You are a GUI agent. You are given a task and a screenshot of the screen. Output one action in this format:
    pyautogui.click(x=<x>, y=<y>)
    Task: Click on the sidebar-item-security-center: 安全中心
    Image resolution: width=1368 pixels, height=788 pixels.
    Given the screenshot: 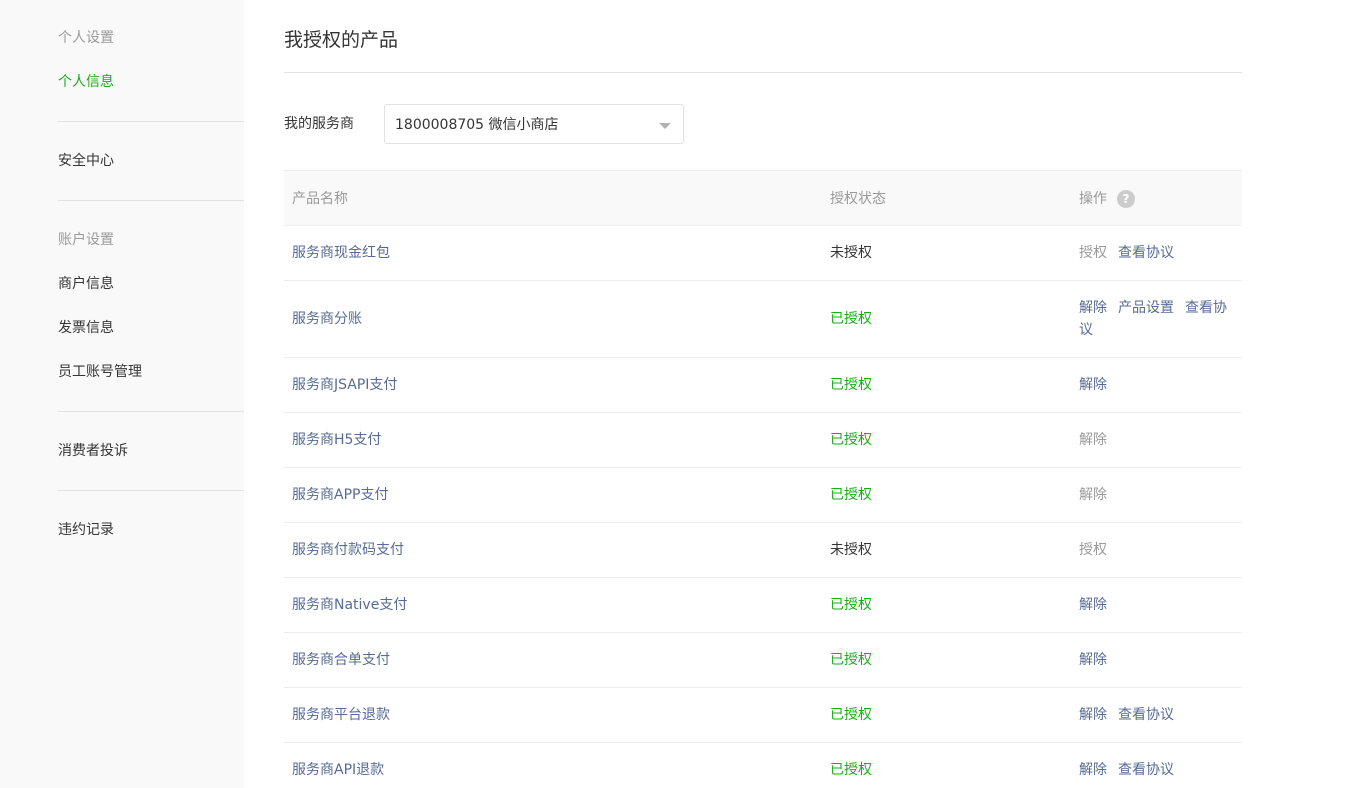 What is the action you would take?
    pyautogui.click(x=86, y=161)
    